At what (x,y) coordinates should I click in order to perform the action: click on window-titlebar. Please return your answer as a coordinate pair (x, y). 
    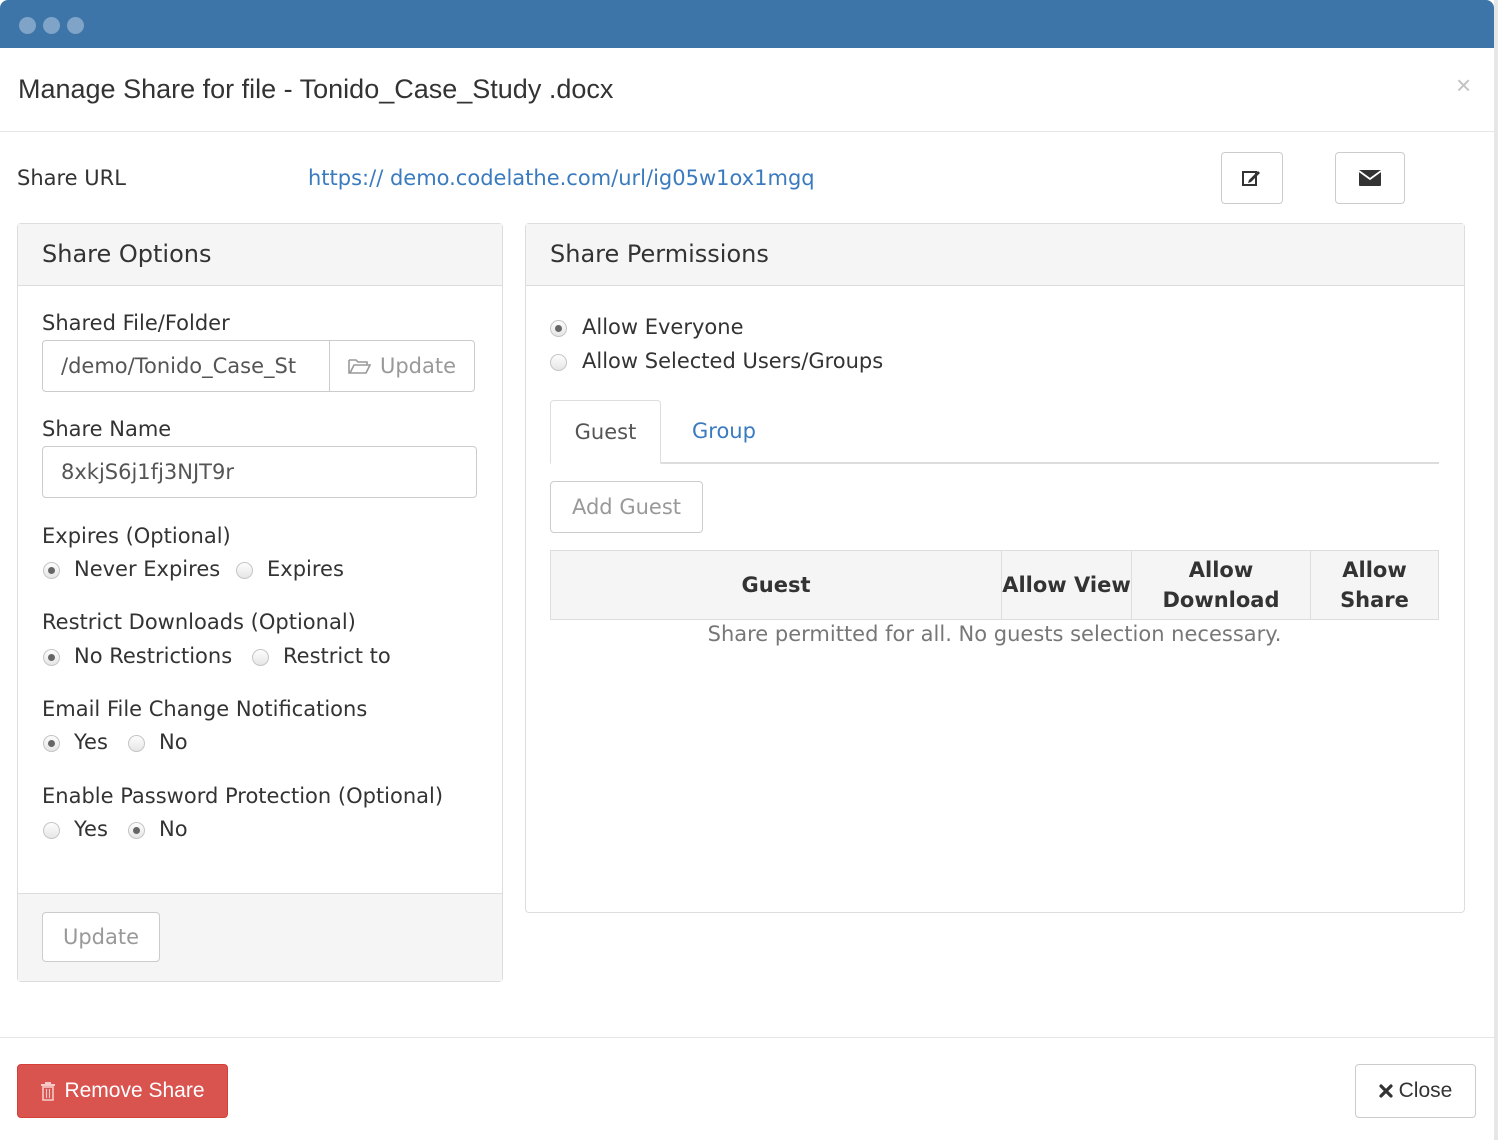
    Looking at the image, I should click on (747, 24).